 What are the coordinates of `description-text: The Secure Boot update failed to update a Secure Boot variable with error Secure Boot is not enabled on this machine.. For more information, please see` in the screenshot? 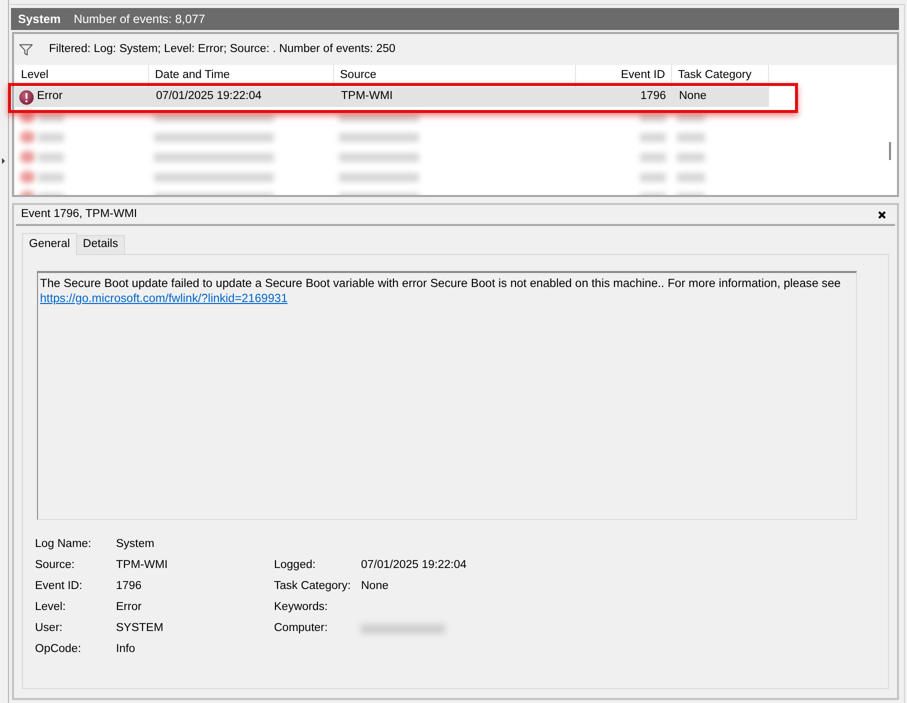 It's located at (441, 283).